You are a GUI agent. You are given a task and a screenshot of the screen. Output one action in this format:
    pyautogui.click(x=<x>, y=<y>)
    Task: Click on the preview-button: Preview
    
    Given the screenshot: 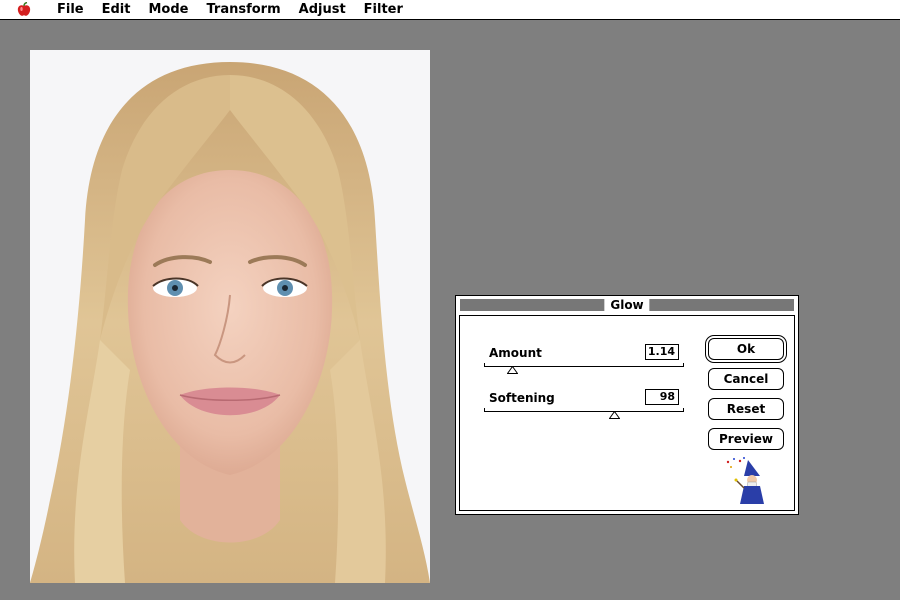 What is the action you would take?
    pyautogui.click(x=746, y=439)
    